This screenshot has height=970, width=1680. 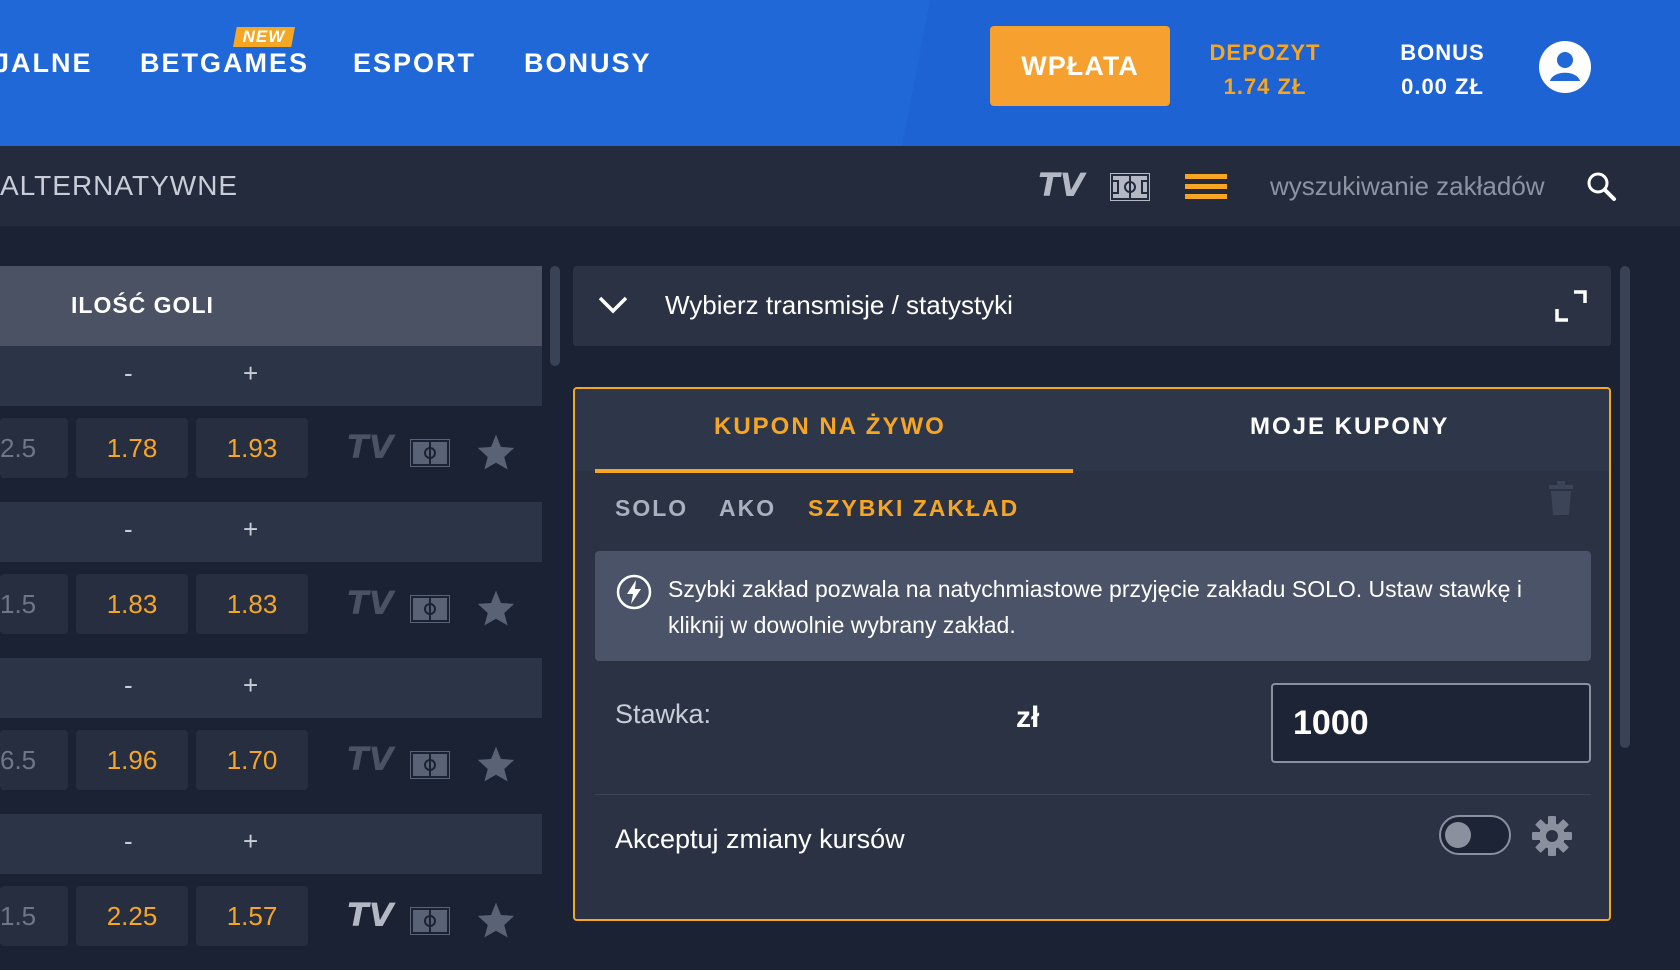 I want to click on divider, so click(x=1093, y=794).